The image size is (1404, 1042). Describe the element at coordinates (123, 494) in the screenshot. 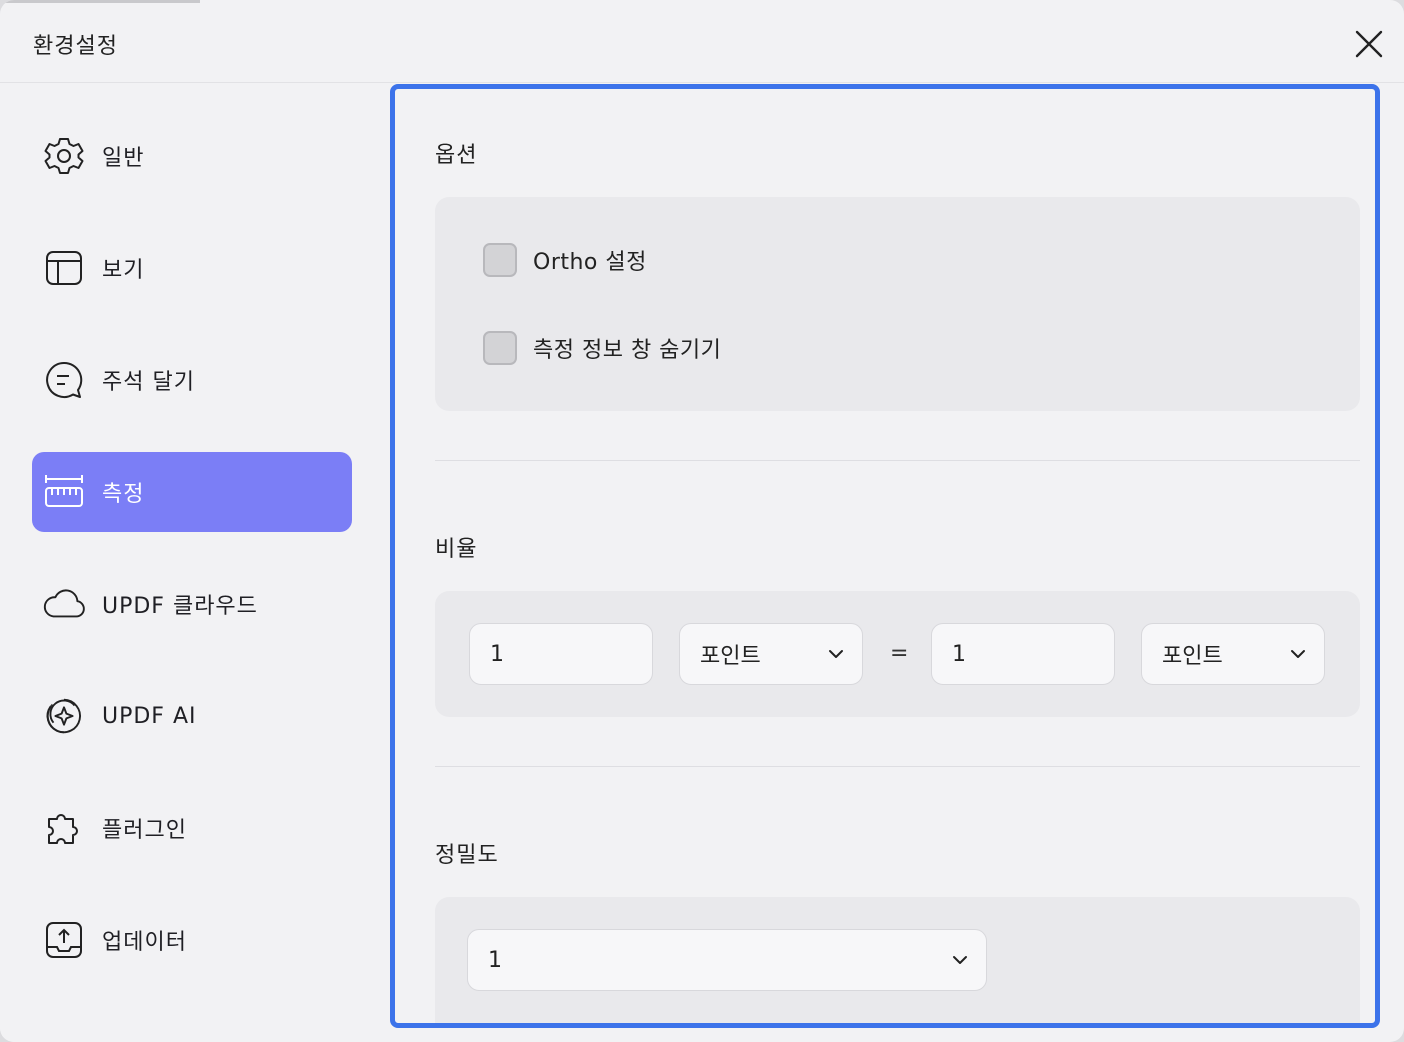

I see `sidebar-item-label: 측정` at that location.